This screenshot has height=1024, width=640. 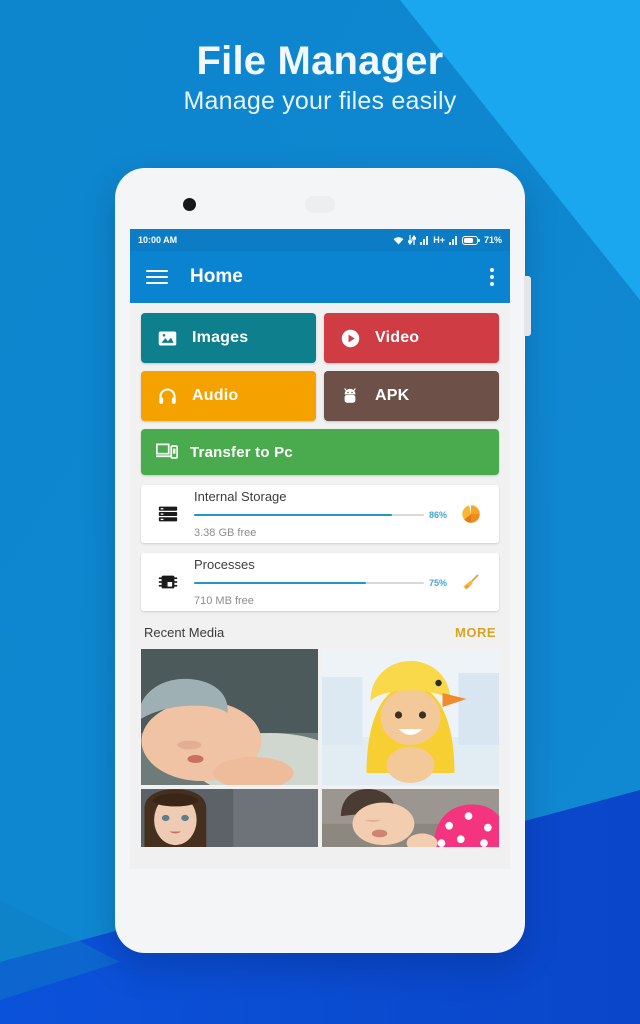 What do you see at coordinates (216, 276) in the screenshot?
I see `page-title: Home` at bounding box center [216, 276].